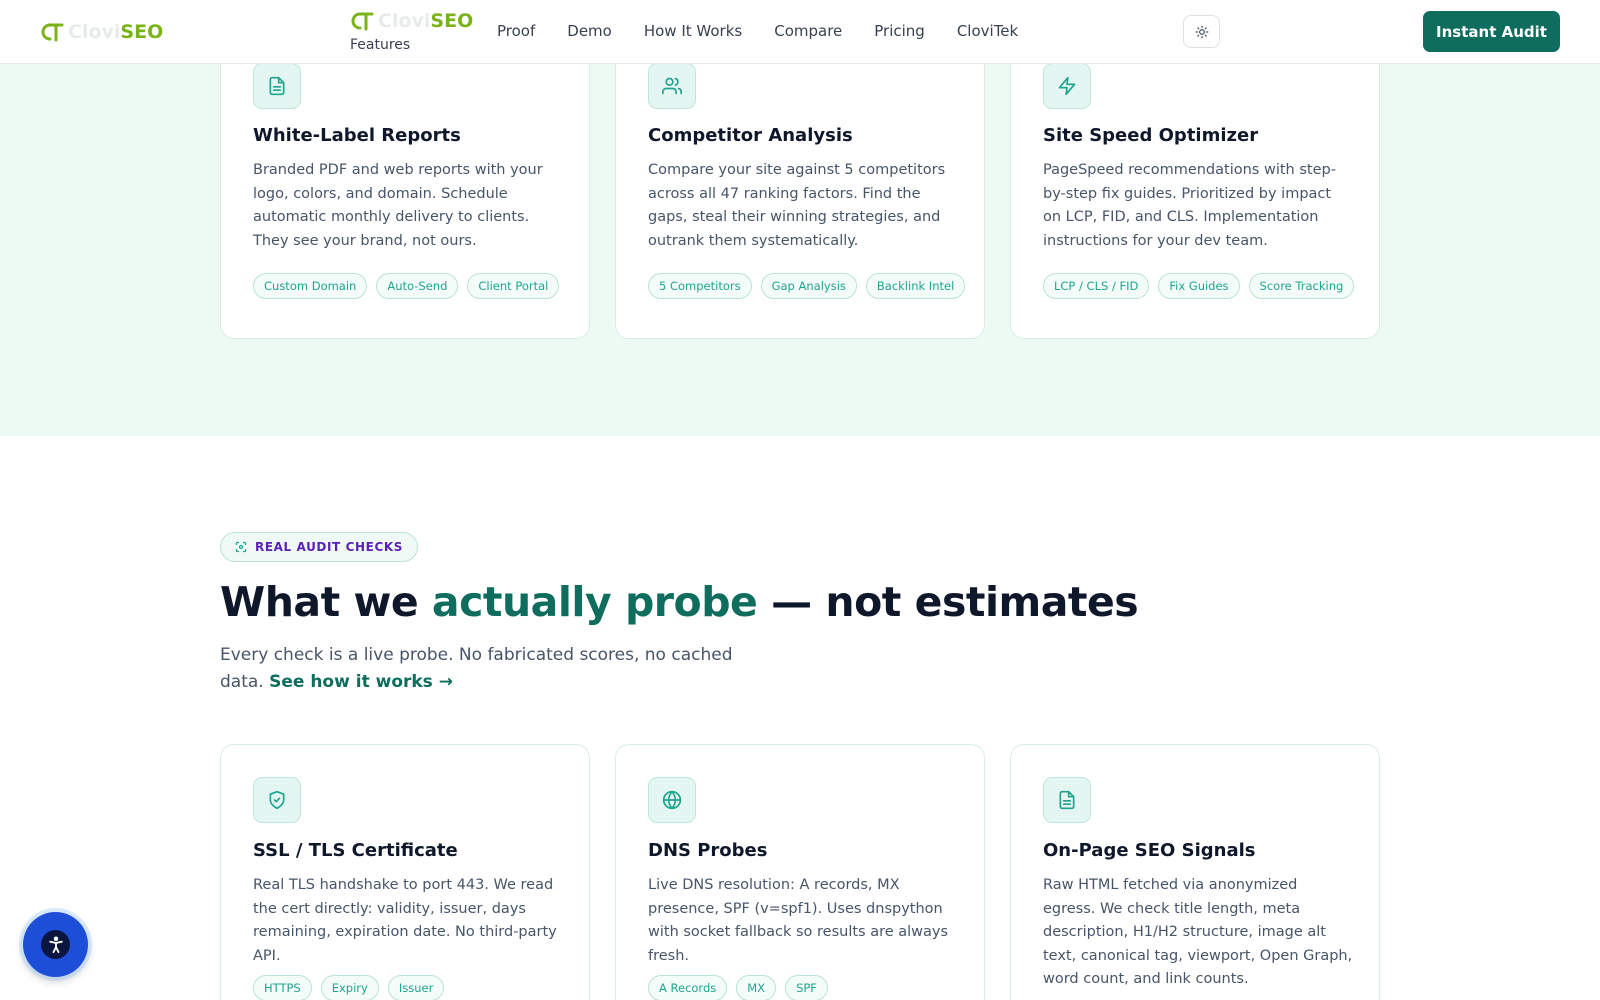 The image size is (1600, 1000). I want to click on how-it-works-link: See how it works →, so click(361, 682).